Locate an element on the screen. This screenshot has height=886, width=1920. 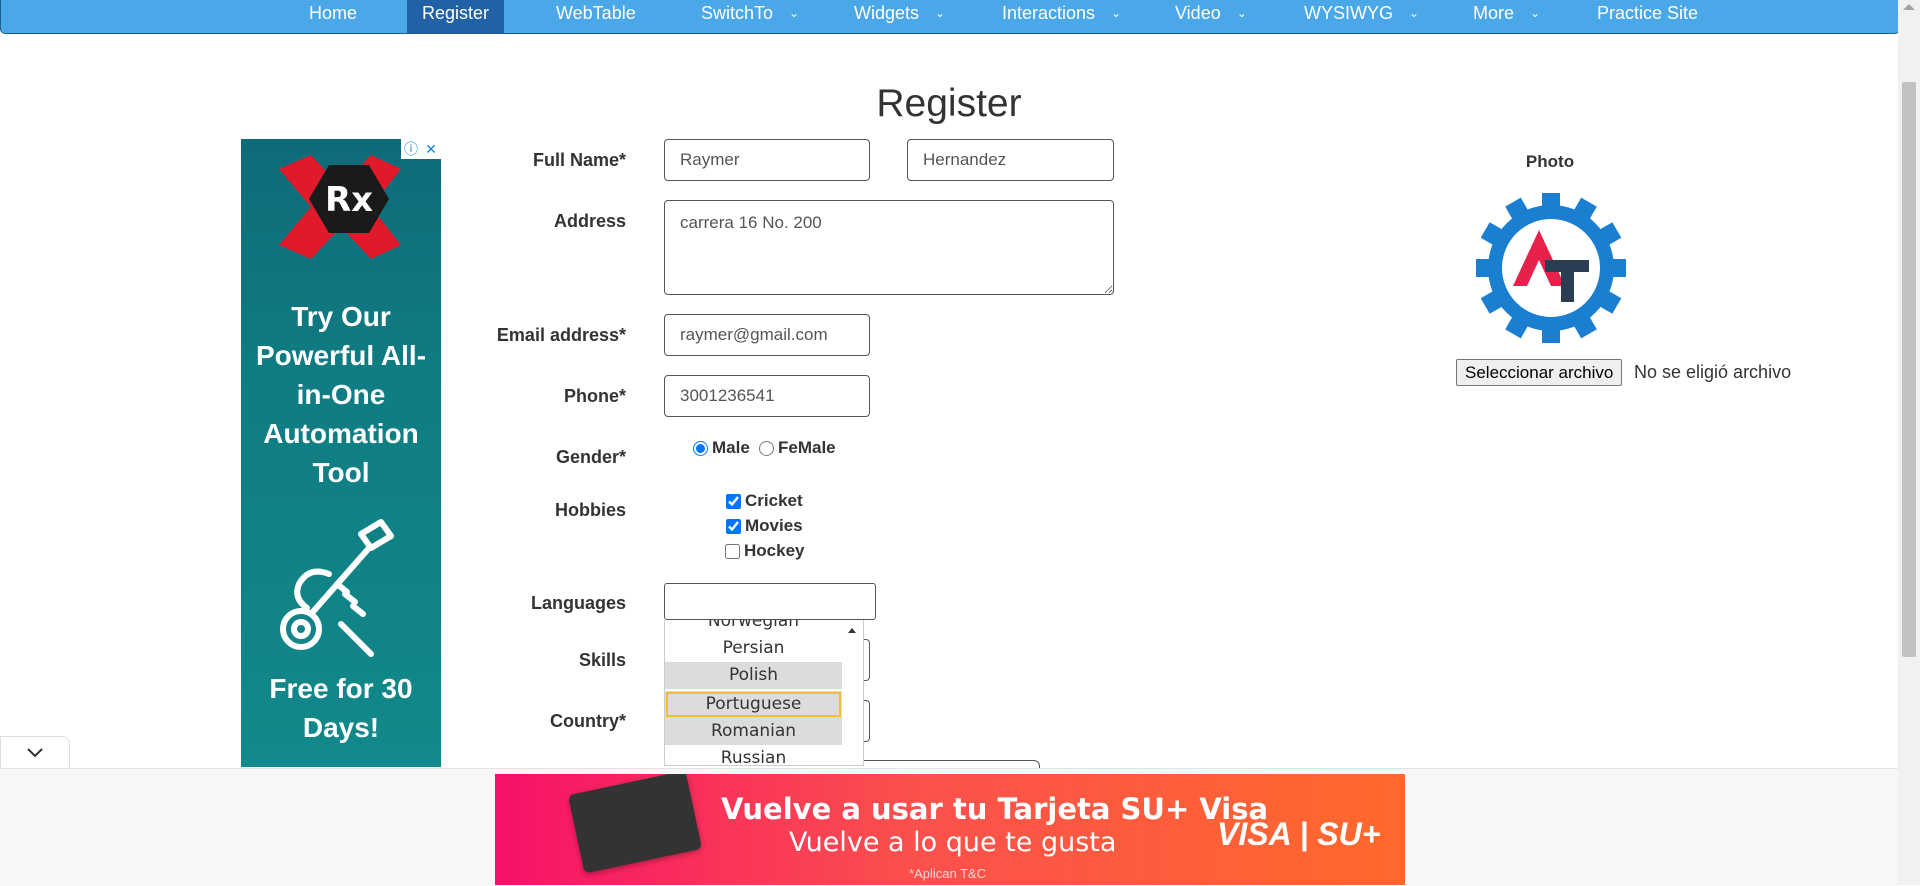
language-option-highlighted: Portuguese is located at coordinates (753, 704).